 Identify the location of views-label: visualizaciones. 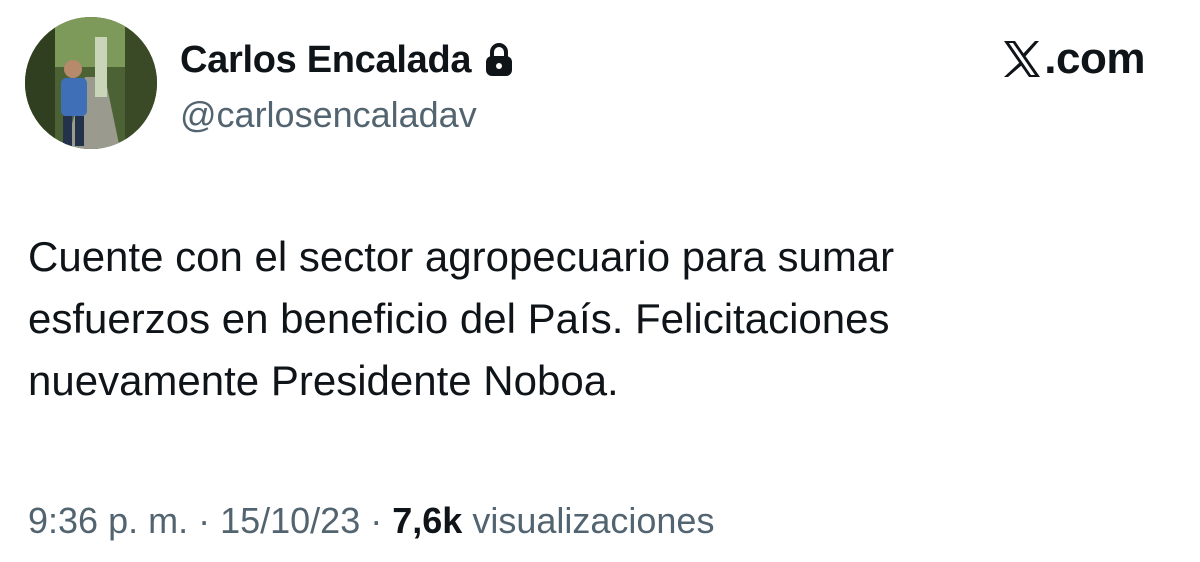
(593, 520).